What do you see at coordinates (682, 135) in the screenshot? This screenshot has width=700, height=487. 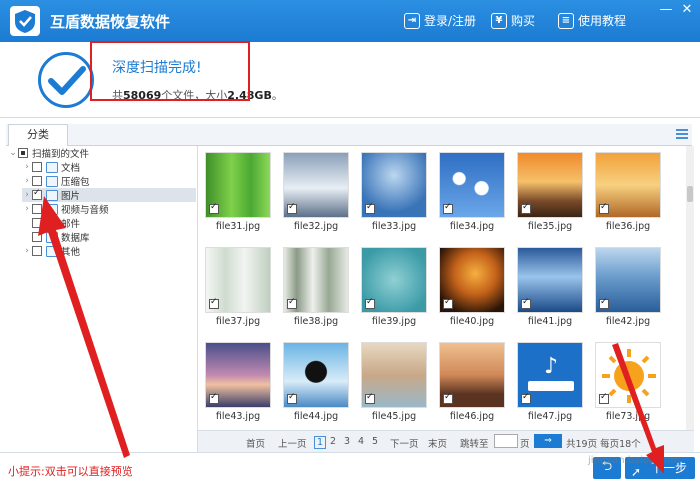 I see `view-menu-icon` at bounding box center [682, 135].